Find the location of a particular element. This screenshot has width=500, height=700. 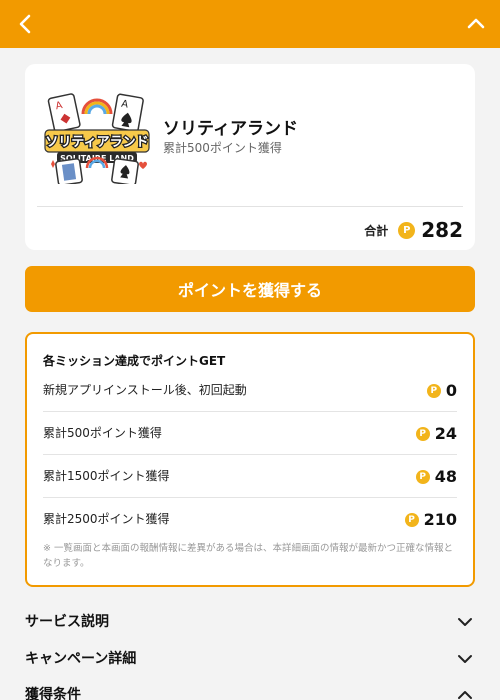

mission-points: 48 is located at coordinates (445, 476).